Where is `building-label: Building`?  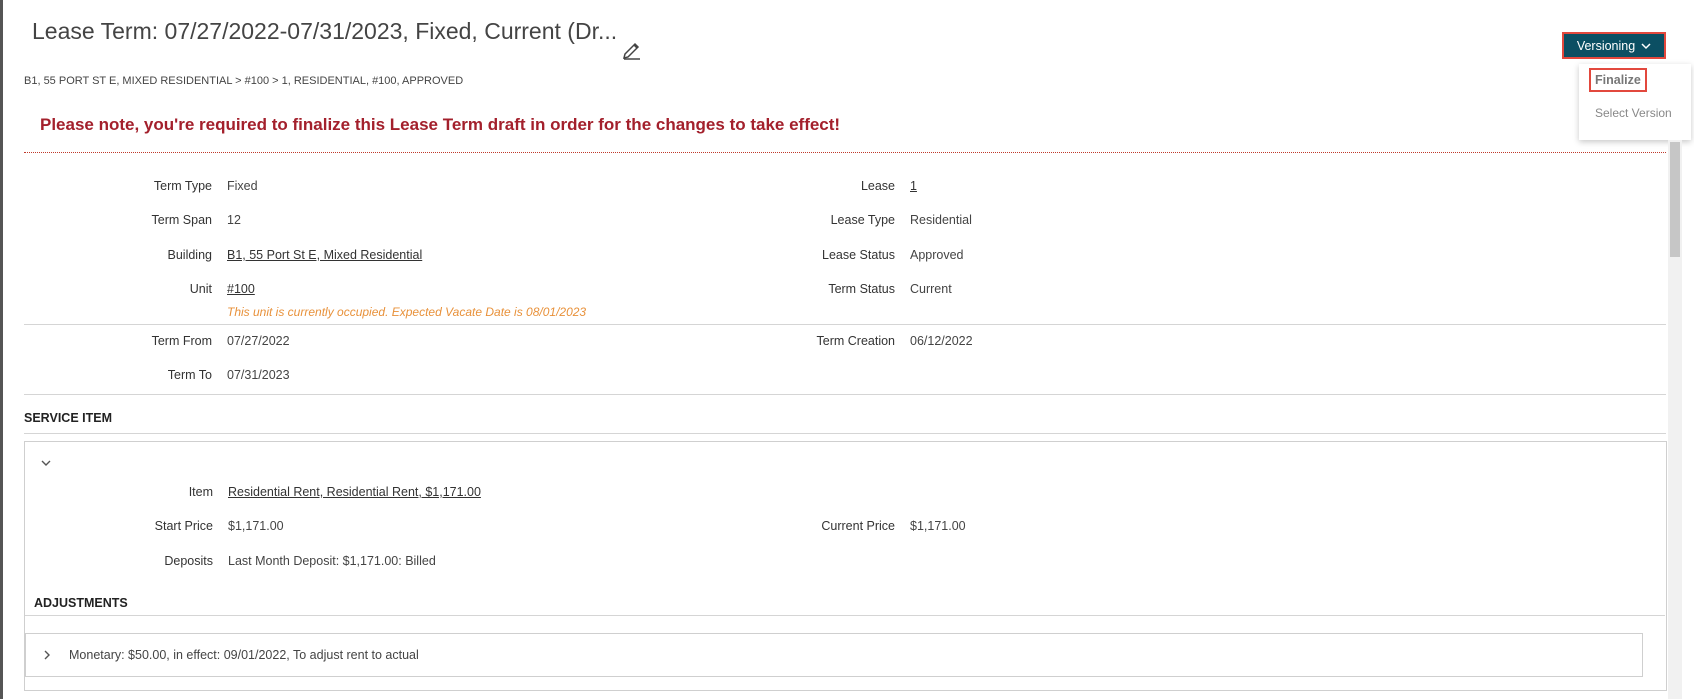
building-label: Building is located at coordinates (189, 255).